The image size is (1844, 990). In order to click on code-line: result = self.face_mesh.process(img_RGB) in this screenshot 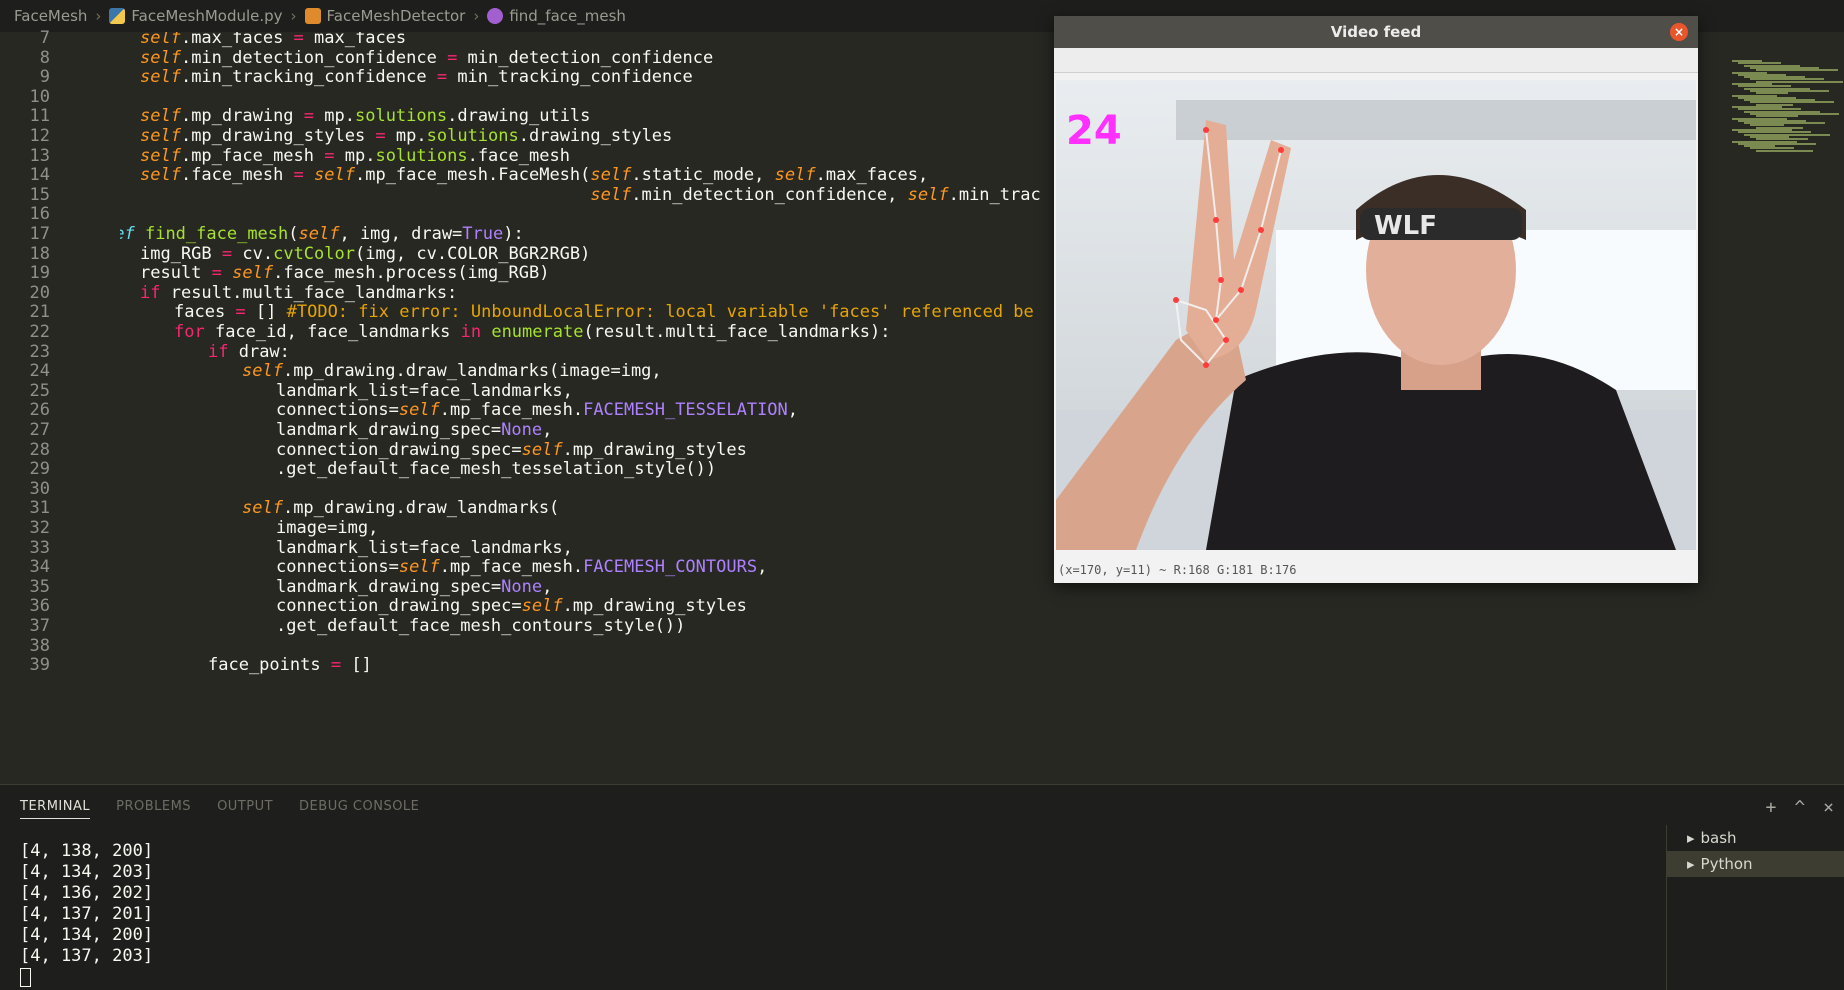, I will do `click(344, 273)`.